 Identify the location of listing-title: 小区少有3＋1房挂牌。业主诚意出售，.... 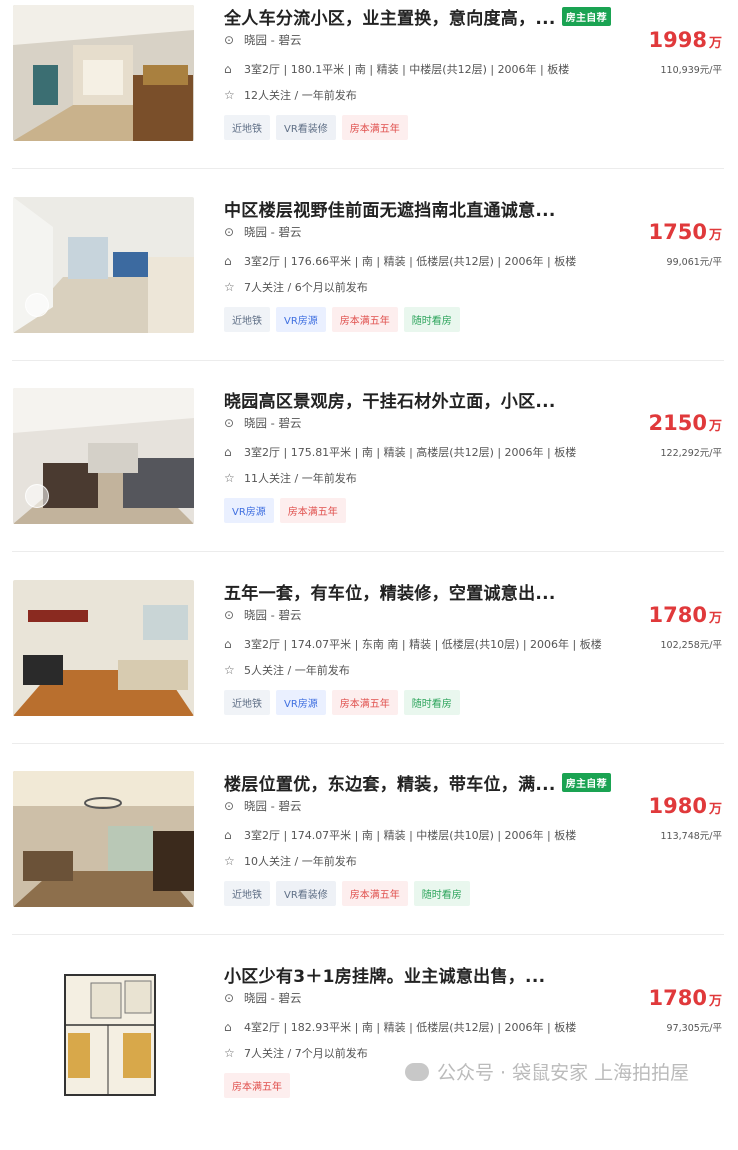
(384, 974).